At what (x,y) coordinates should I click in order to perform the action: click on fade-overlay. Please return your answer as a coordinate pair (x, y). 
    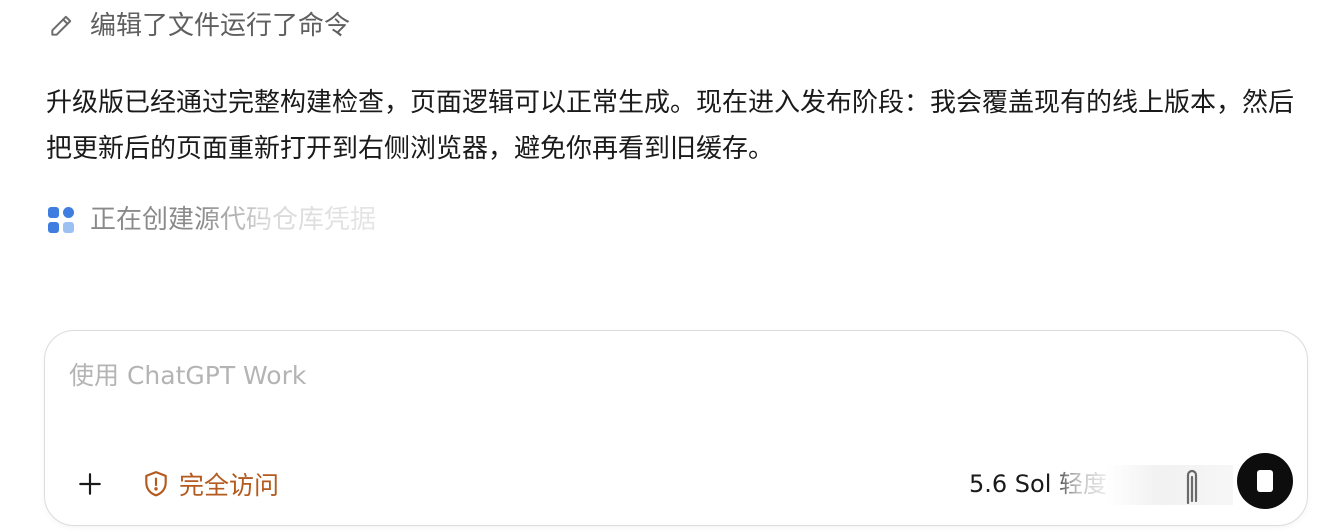
    Looking at the image, I should click on (1170, 485).